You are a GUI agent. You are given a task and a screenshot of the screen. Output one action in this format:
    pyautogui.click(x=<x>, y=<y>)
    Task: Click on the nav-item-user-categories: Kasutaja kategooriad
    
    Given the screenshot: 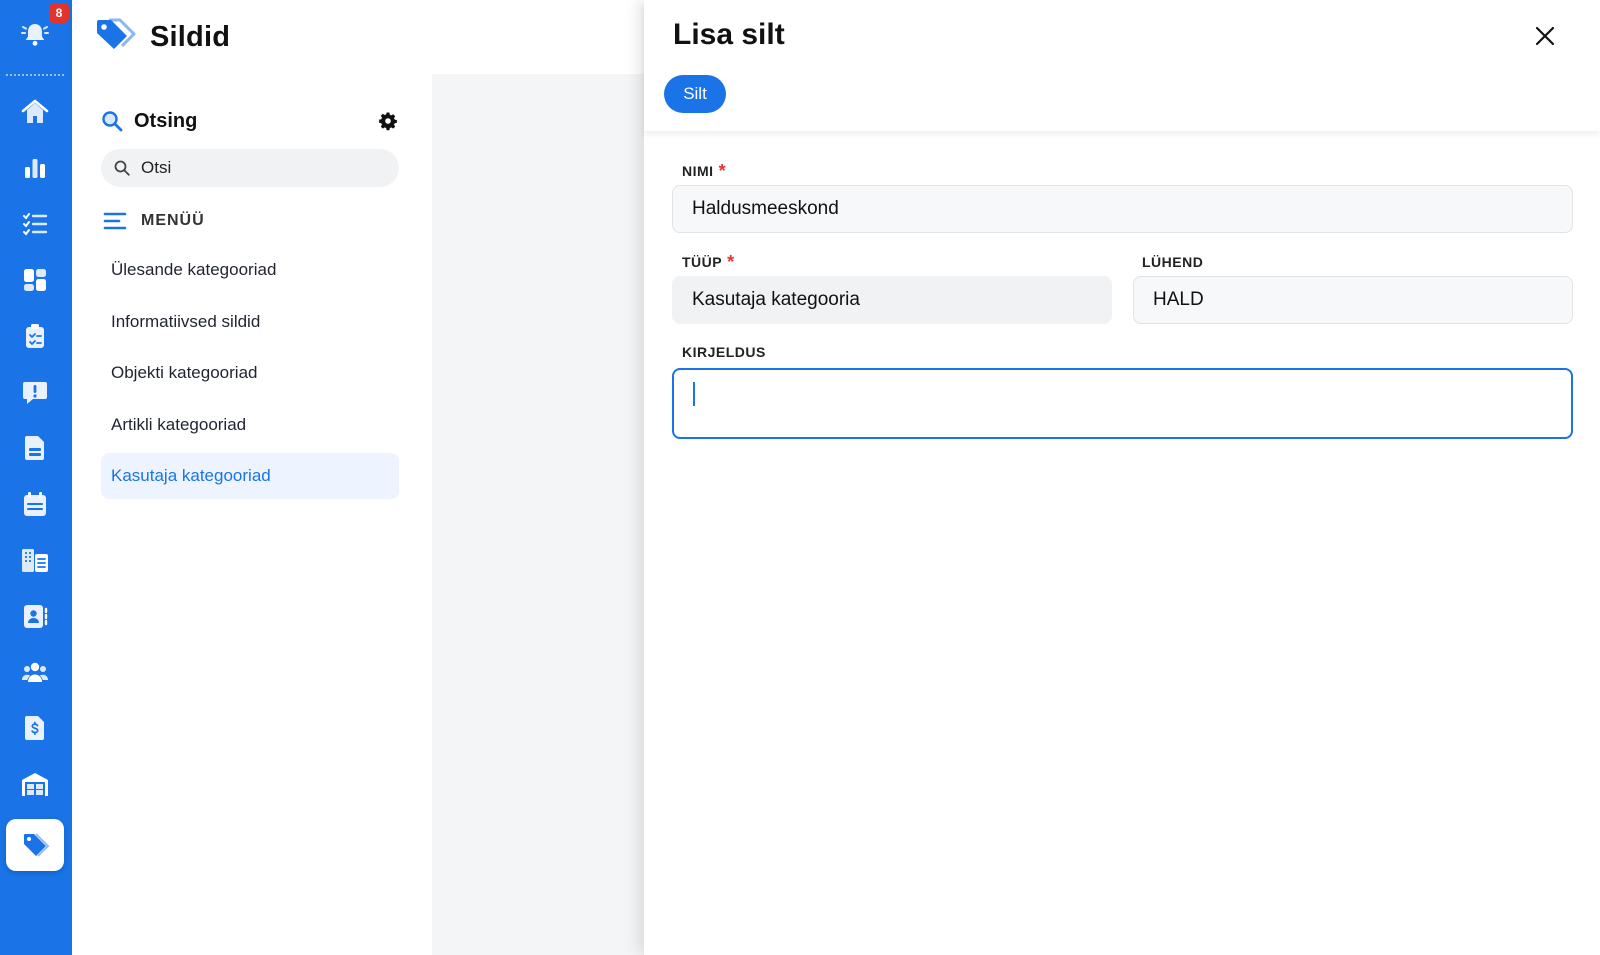 What is the action you would take?
    pyautogui.click(x=250, y=476)
    